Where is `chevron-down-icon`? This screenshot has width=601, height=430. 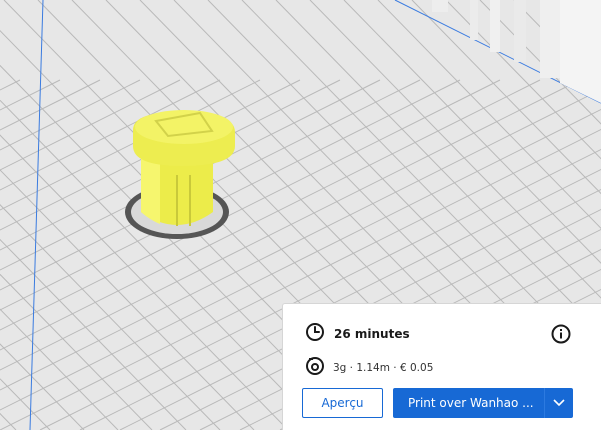
chevron-down-icon is located at coordinates (559, 403).